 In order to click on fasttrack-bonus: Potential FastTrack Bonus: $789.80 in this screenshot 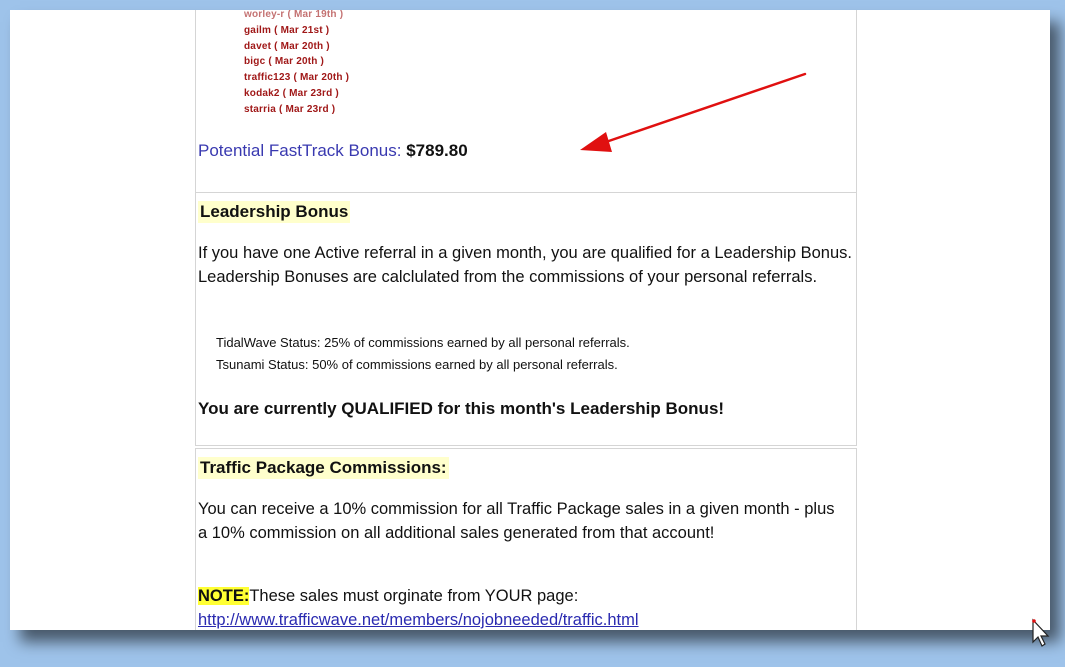, I will do `click(333, 151)`.